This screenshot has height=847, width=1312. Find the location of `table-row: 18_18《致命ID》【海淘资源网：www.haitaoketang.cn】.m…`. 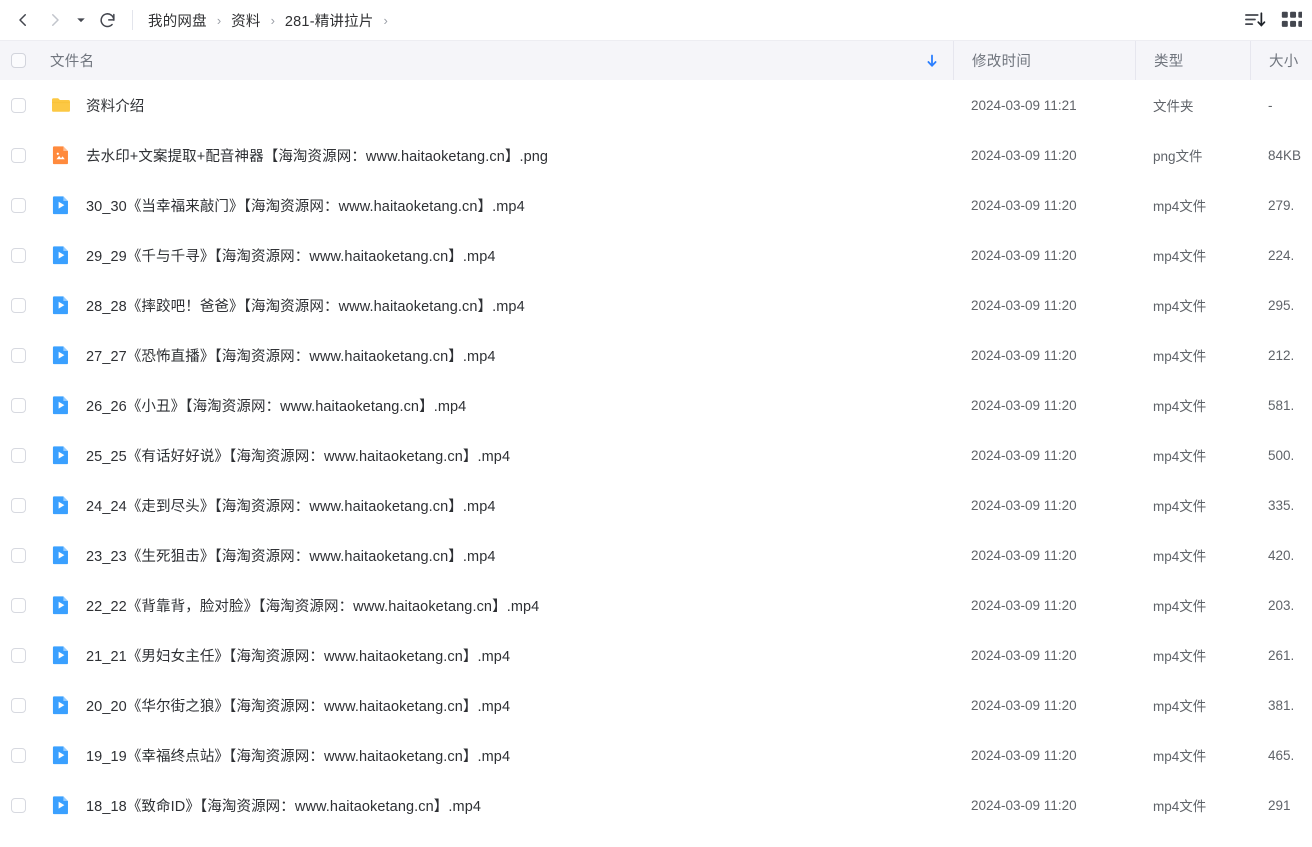

table-row: 18_18《致命ID》【海淘资源网：www.haitaoketang.cn】.m… is located at coordinates (656, 805).